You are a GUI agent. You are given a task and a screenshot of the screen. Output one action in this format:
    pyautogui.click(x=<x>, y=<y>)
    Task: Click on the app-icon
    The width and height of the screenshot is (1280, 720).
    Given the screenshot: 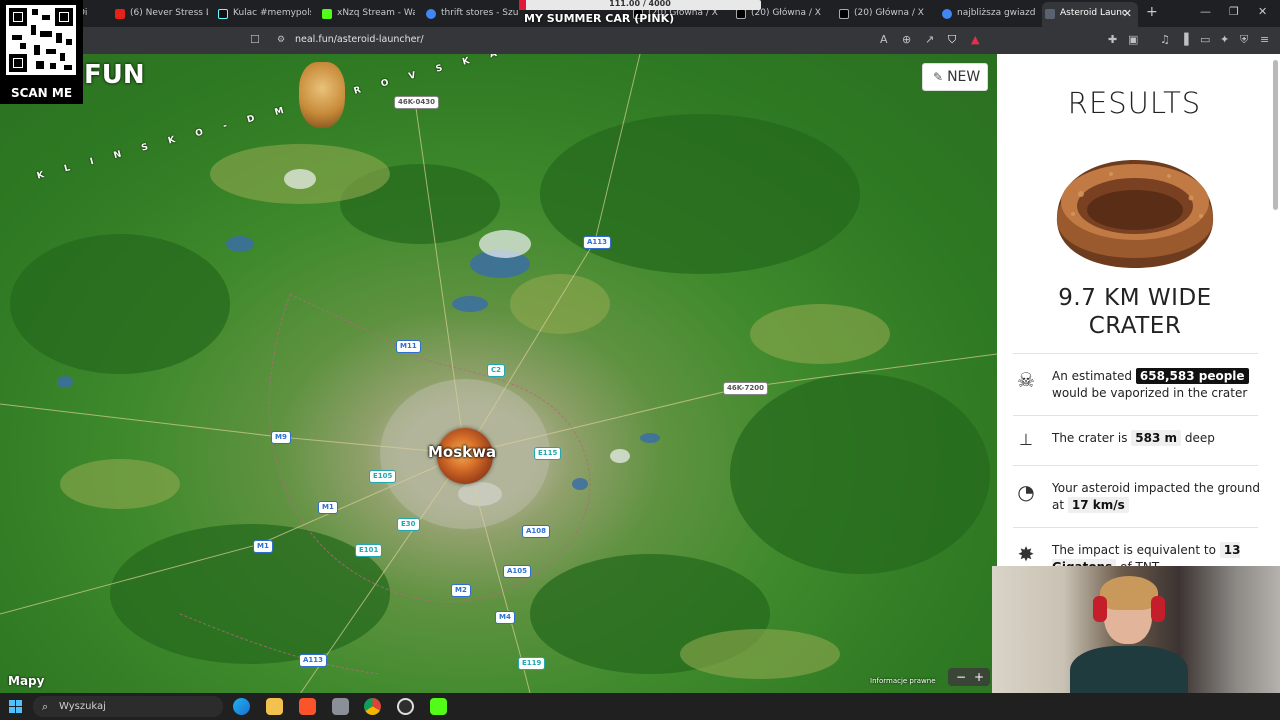 What is the action you would take?
    pyautogui.click(x=340, y=706)
    